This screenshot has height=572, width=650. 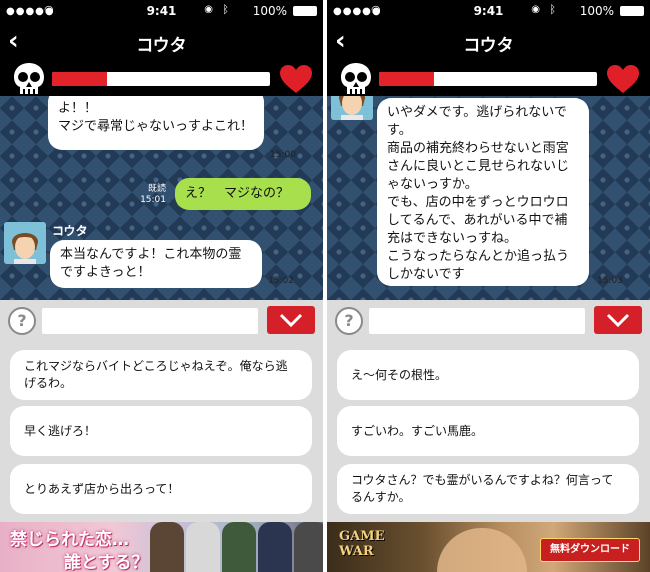 I want to click on banner-logo-line: GAME, so click(x=362, y=536).